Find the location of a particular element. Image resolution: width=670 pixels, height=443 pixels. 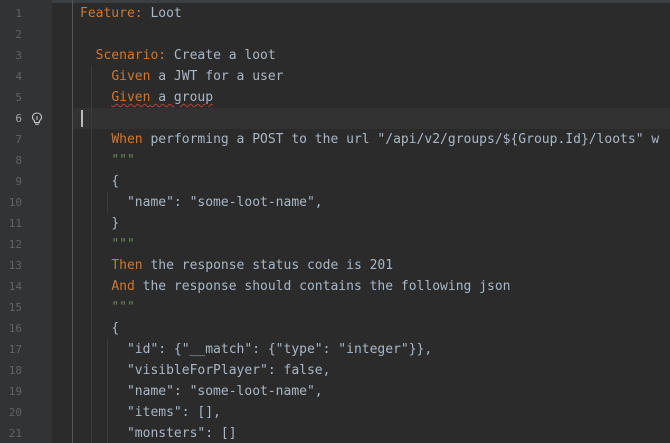

keyword-token: Scenario: is located at coordinates (131, 55).